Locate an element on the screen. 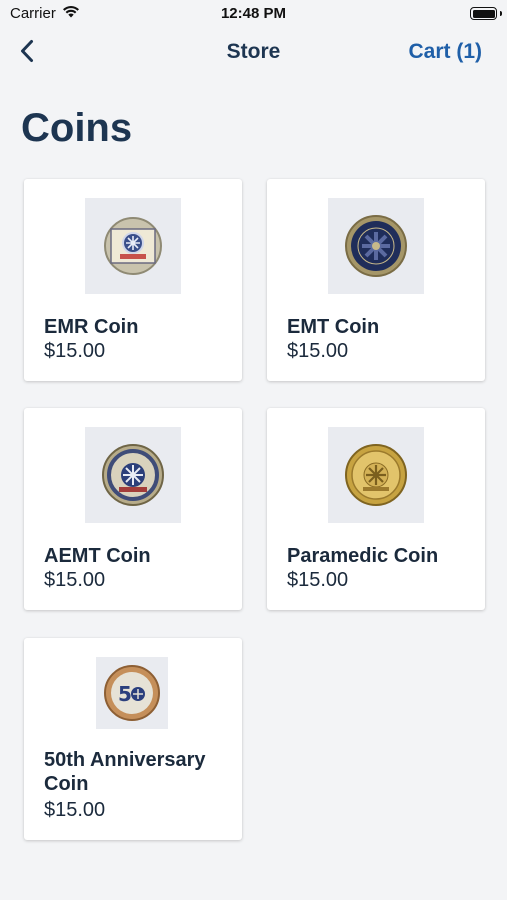  back-button is located at coordinates (27, 51).